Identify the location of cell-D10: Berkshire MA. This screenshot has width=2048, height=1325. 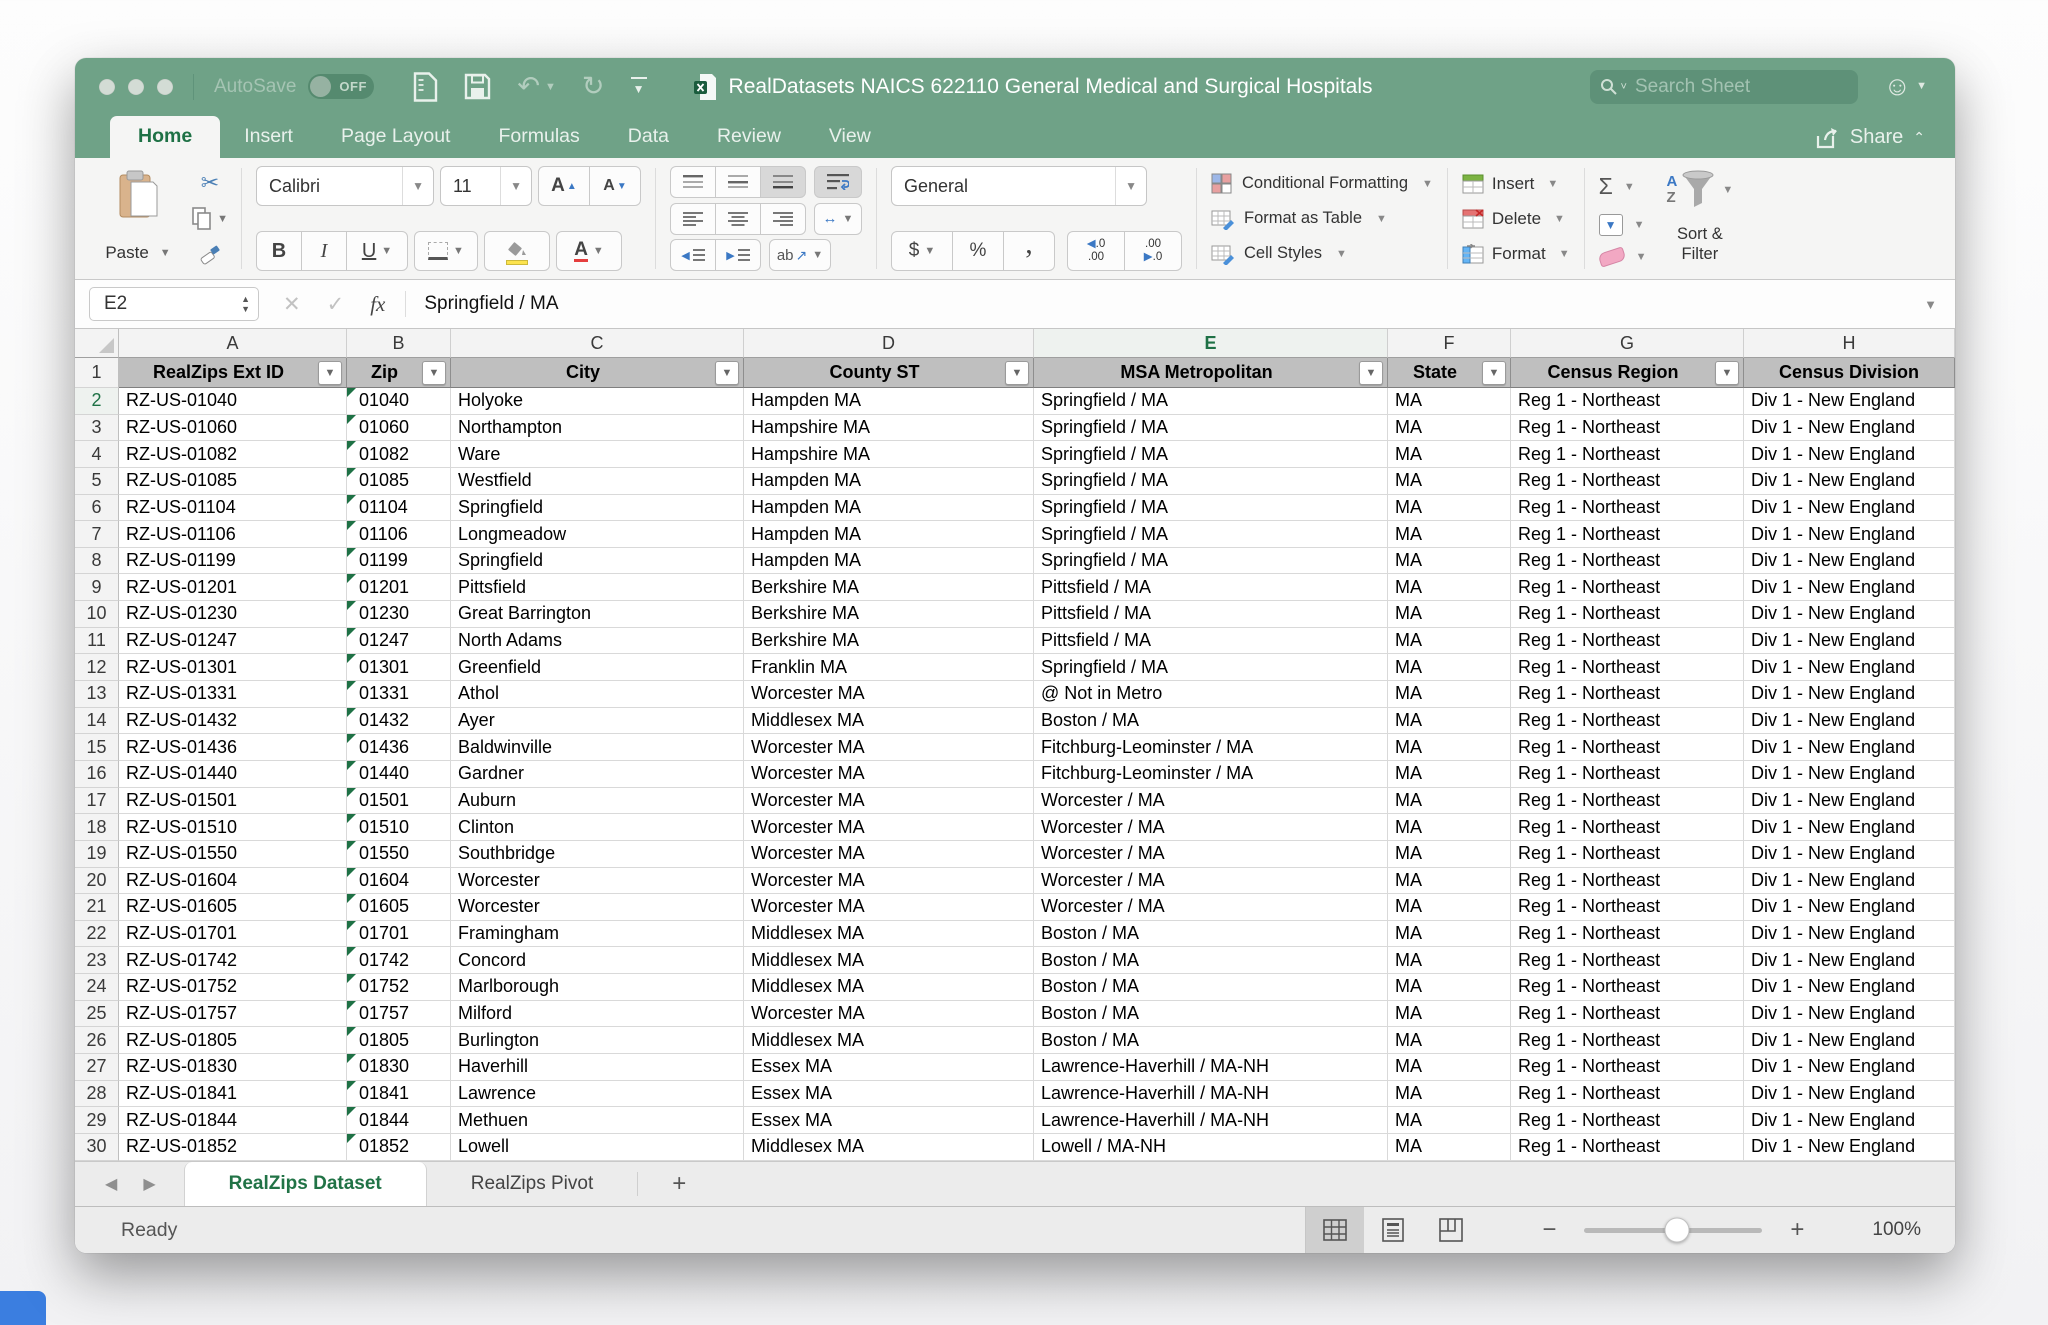
(889, 614).